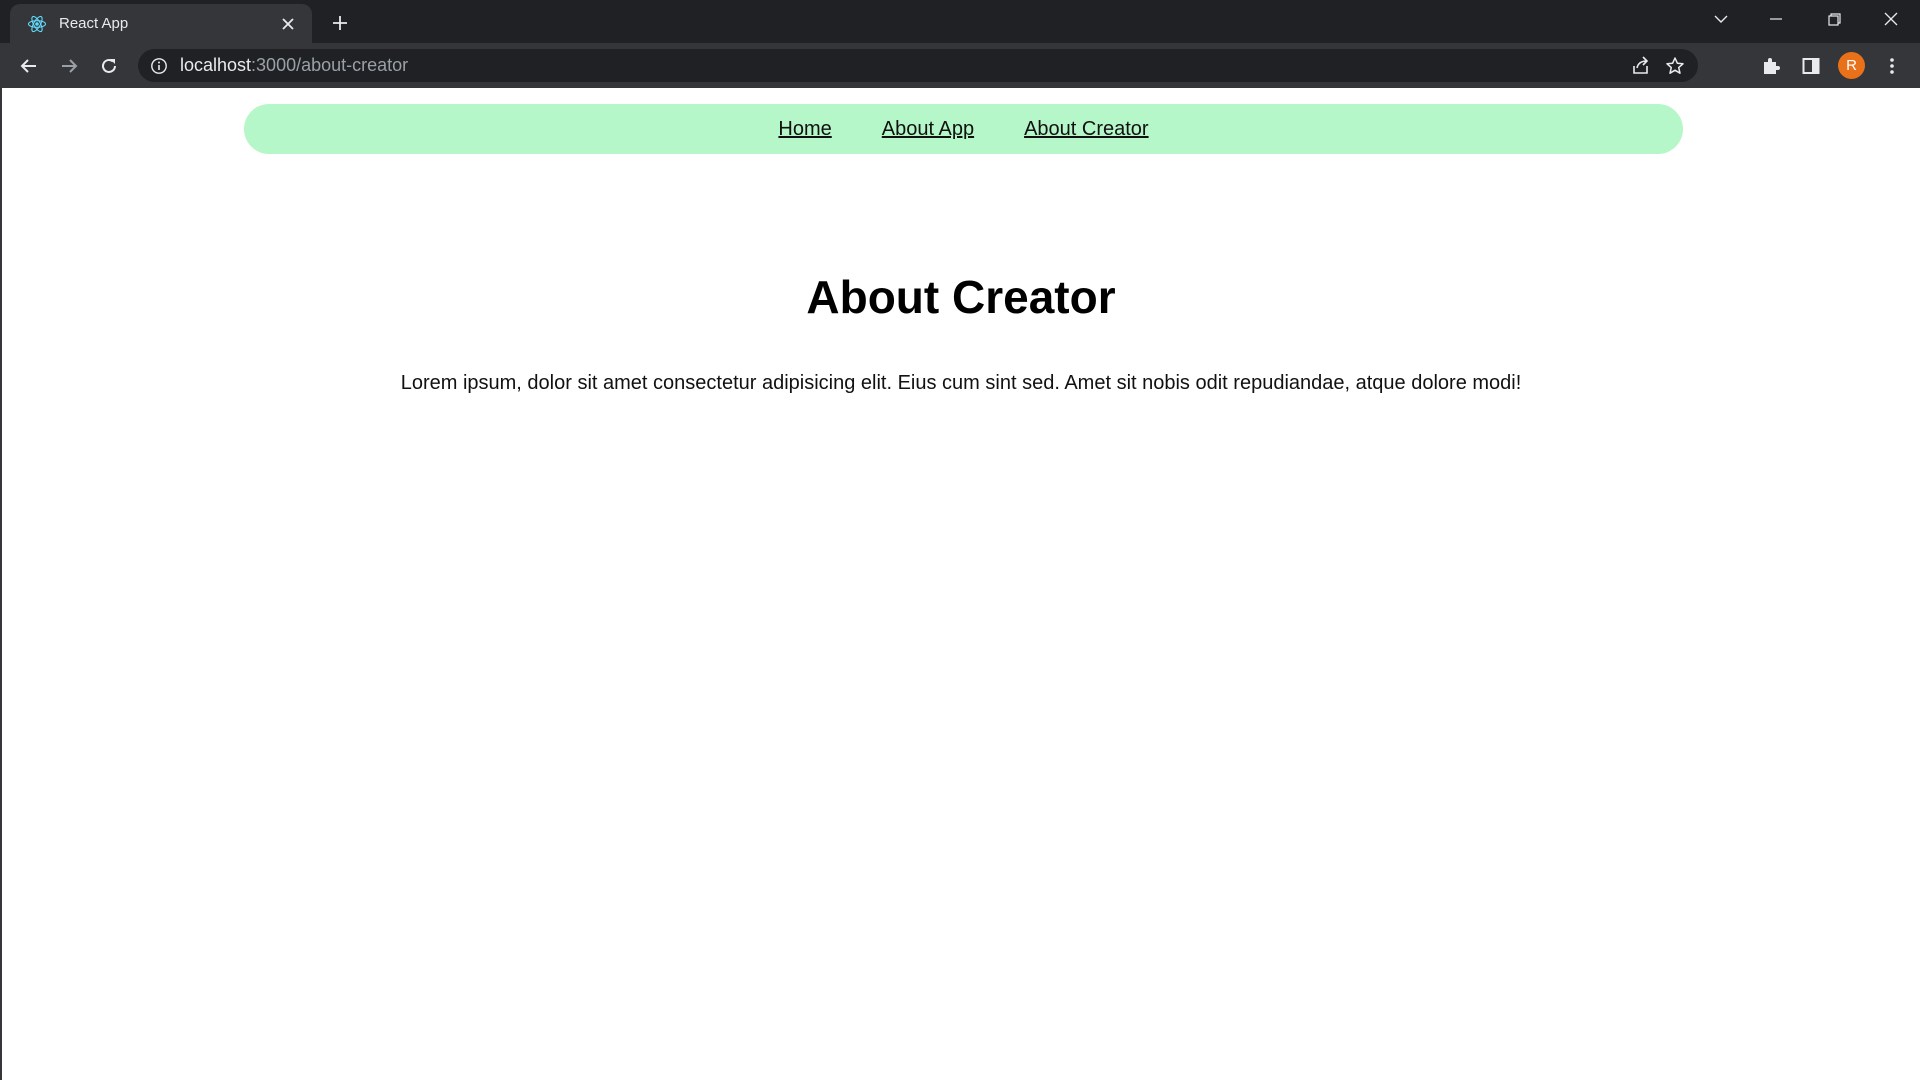 The image size is (1920, 1080). What do you see at coordinates (94, 23) in the screenshot?
I see `tab-title: React App` at bounding box center [94, 23].